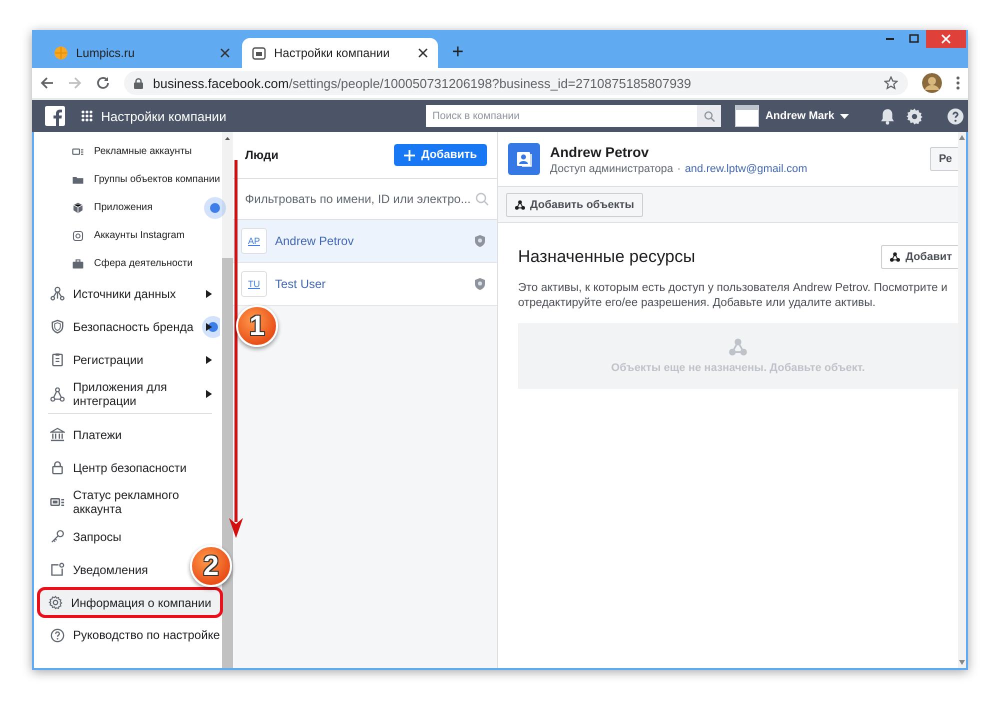  What do you see at coordinates (746, 168) in the screenshot?
I see `email-link: and.rew.lptw@gmail.com` at bounding box center [746, 168].